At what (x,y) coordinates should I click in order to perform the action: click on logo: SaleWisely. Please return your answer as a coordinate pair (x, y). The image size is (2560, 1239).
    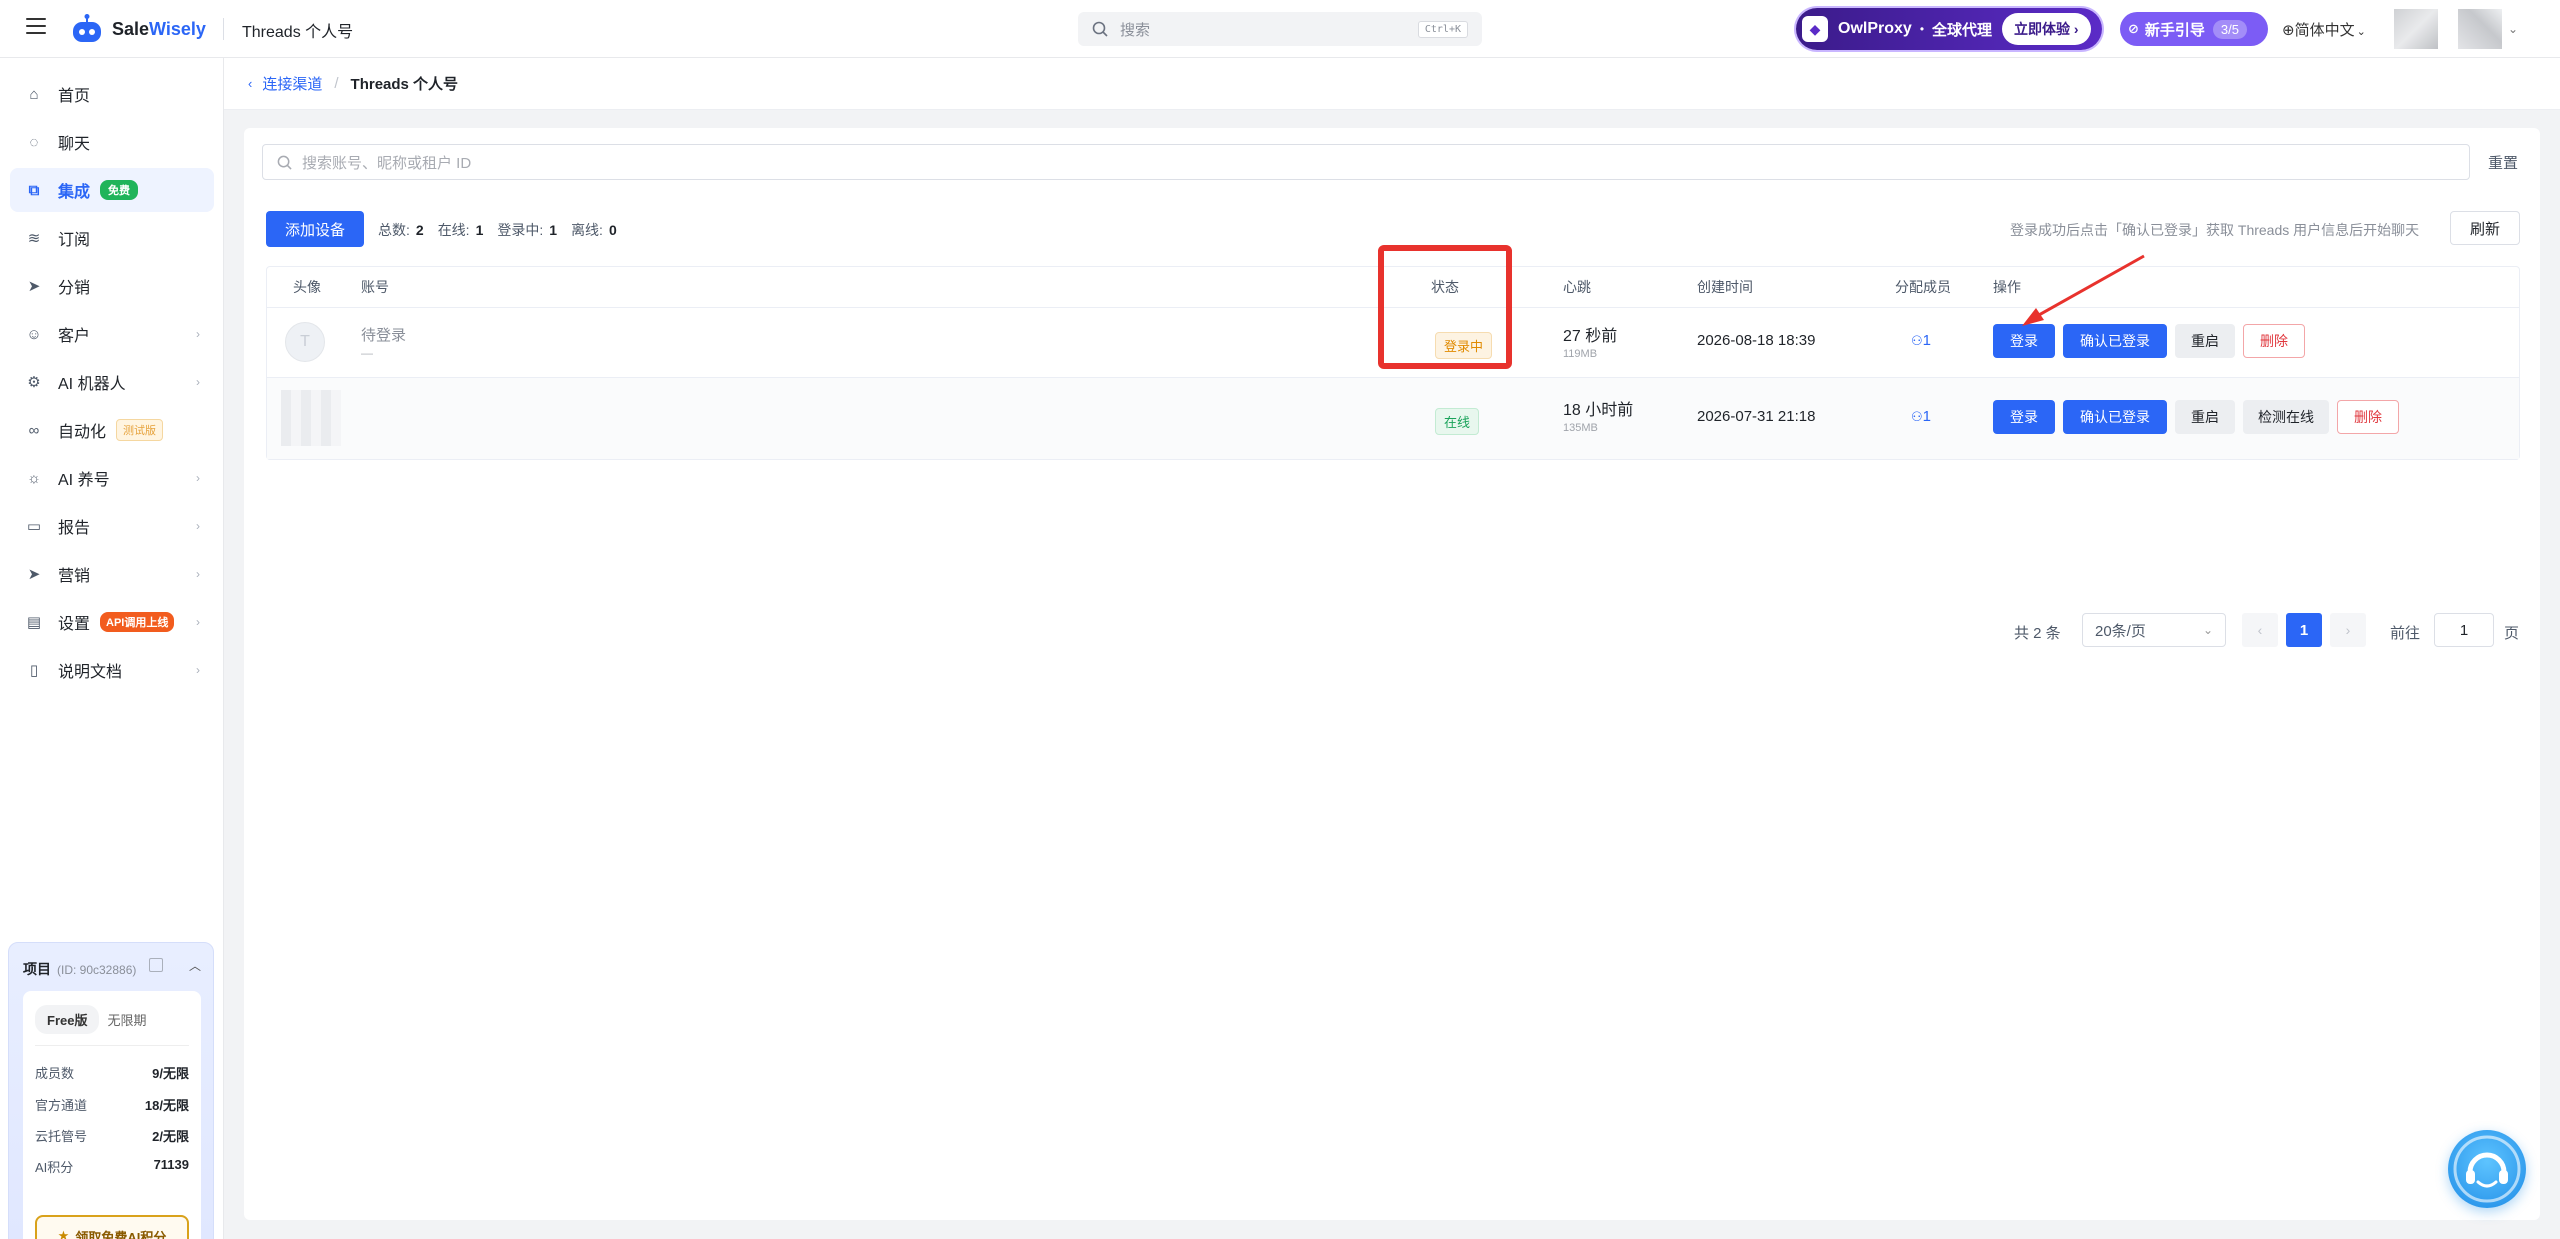
    Looking at the image, I should click on (138, 29).